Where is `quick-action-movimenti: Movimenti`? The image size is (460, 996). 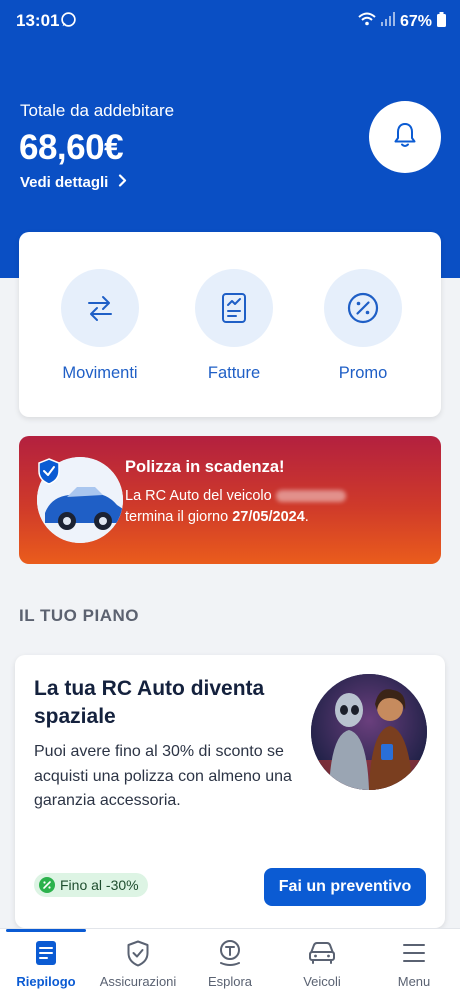
quick-action-movimenti: Movimenti is located at coordinates (100, 326).